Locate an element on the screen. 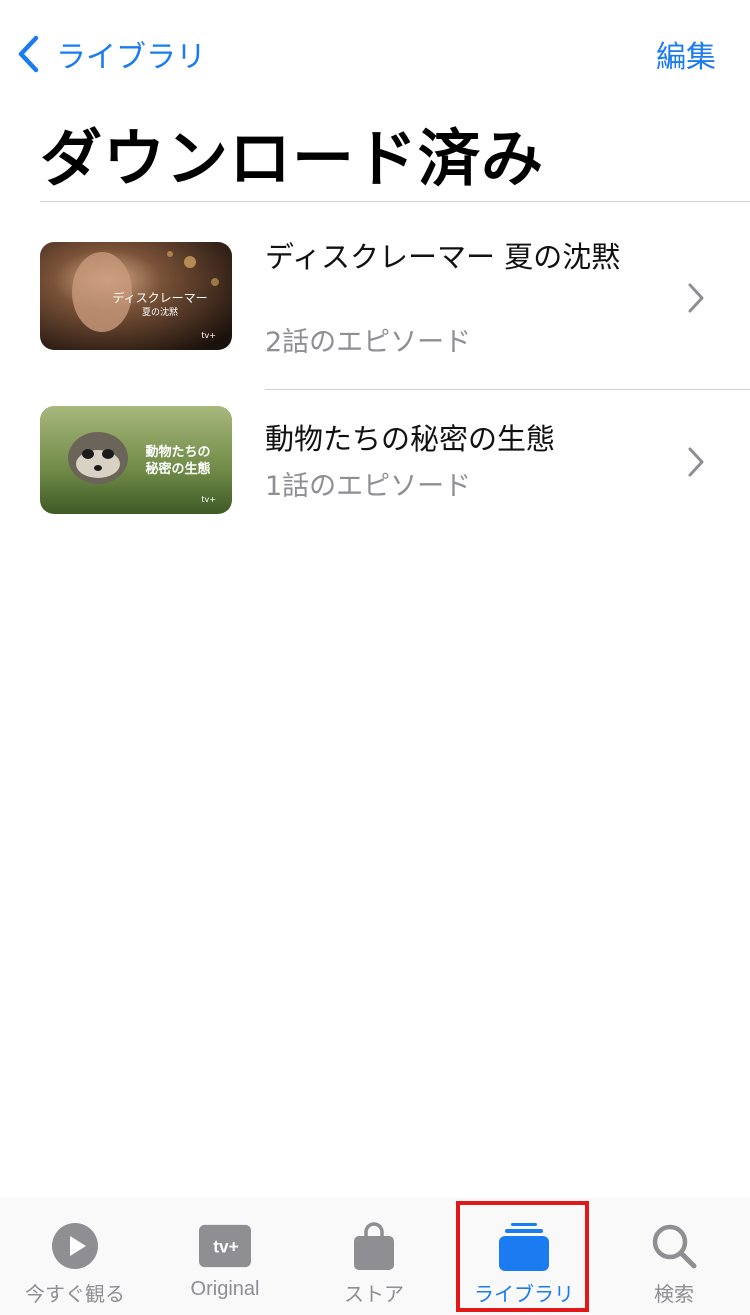  item-subtitle: 1話のエピソード is located at coordinates (368, 486).